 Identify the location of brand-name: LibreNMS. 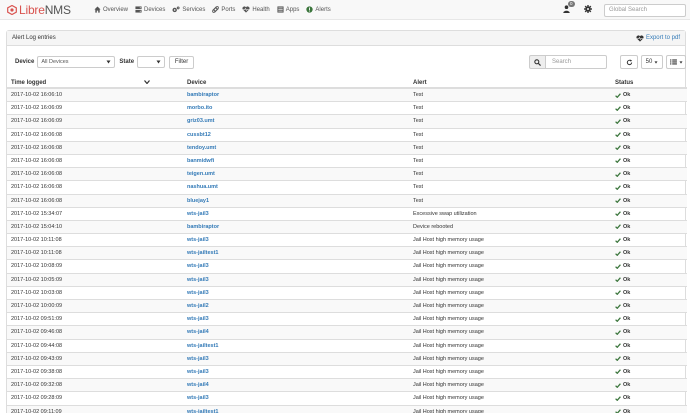
(45, 9).